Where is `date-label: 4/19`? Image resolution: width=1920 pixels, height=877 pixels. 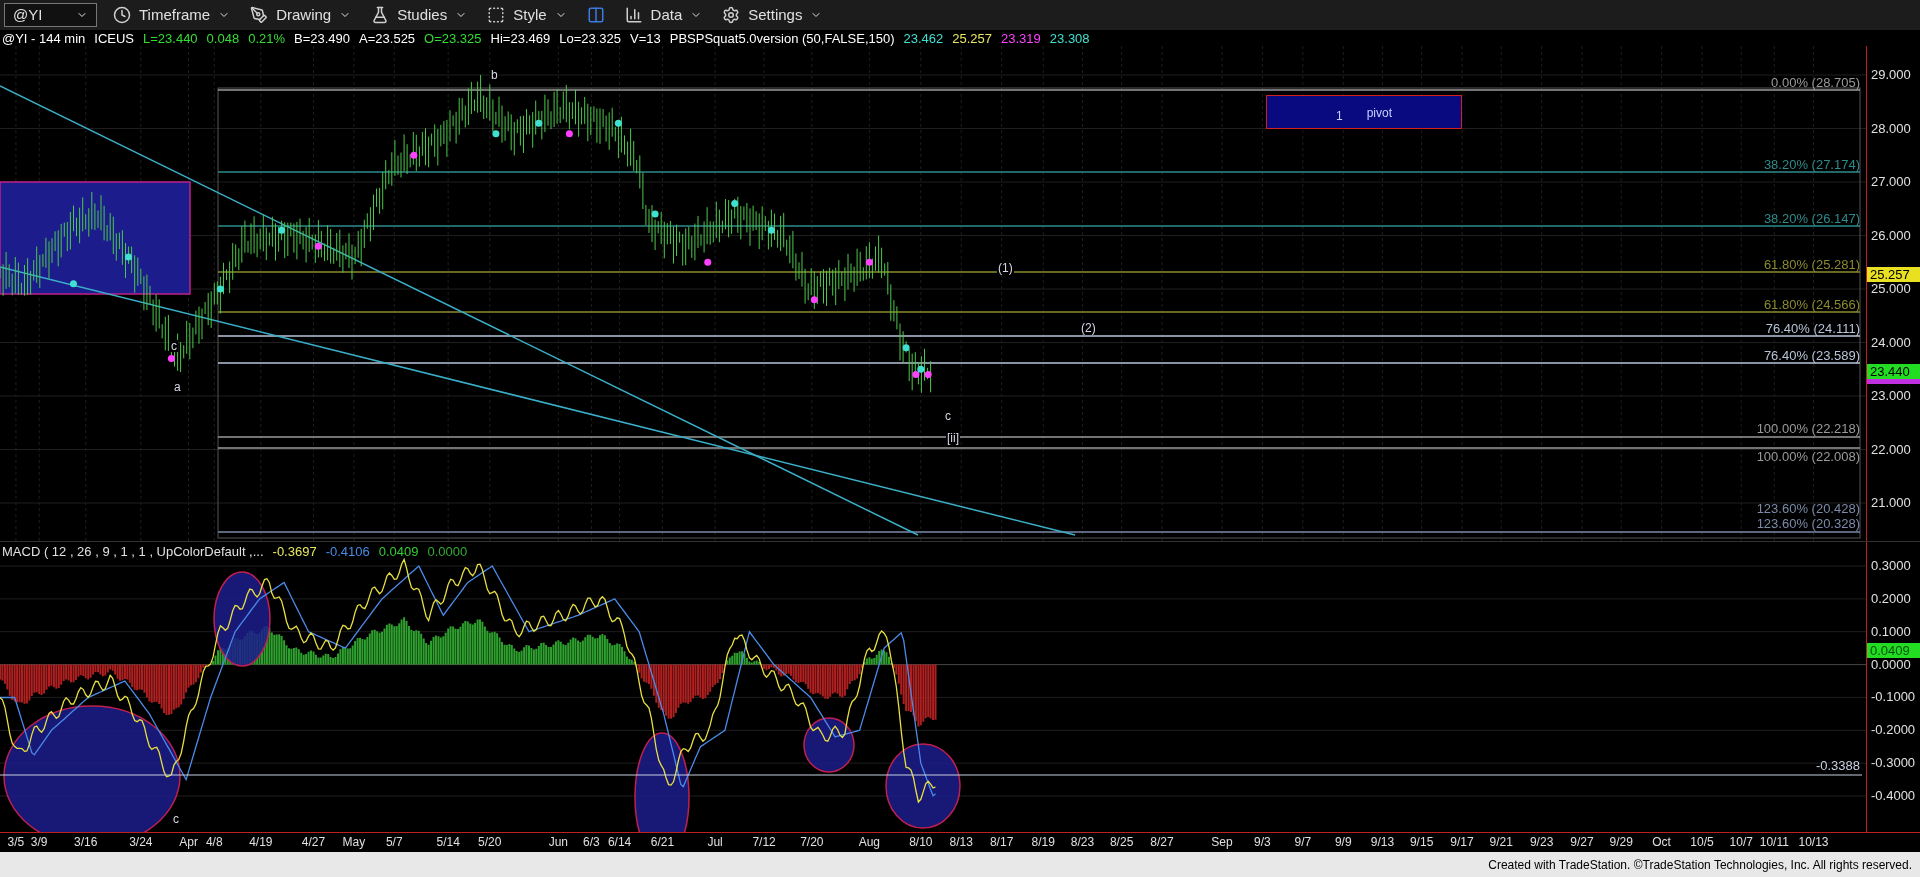
date-label: 4/19 is located at coordinates (261, 842).